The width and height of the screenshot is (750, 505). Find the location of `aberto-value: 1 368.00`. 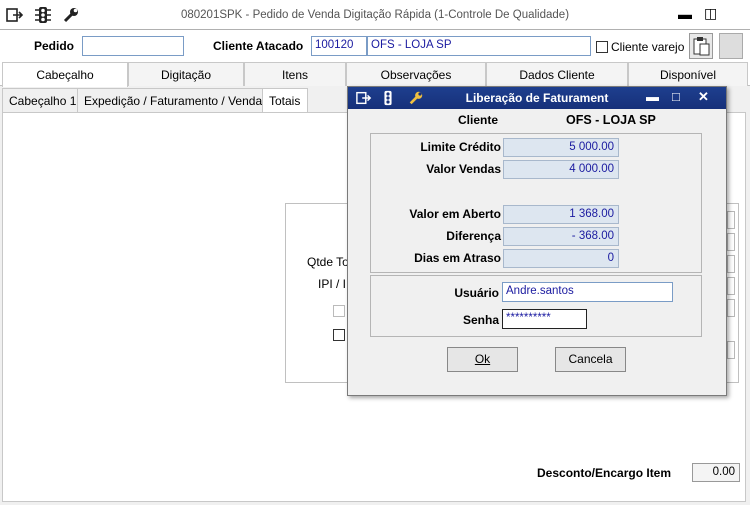

aberto-value: 1 368.00 is located at coordinates (561, 214).